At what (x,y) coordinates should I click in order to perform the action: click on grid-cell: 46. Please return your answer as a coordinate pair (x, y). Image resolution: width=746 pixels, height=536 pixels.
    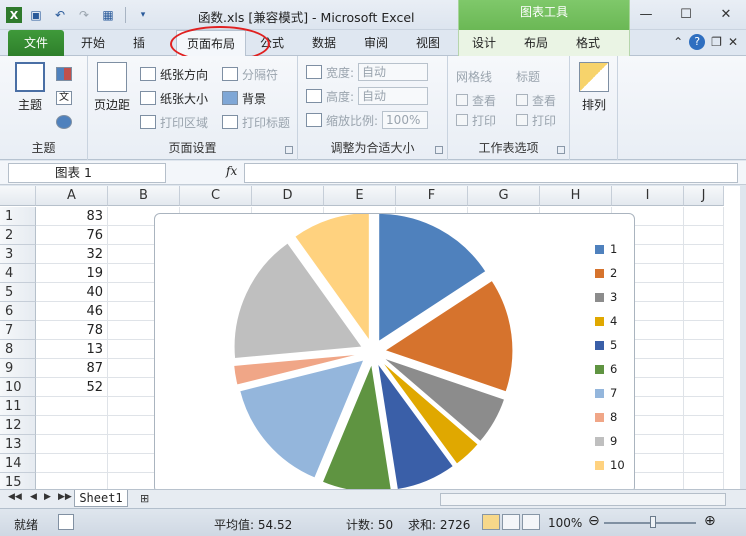
    Looking at the image, I should click on (72, 311).